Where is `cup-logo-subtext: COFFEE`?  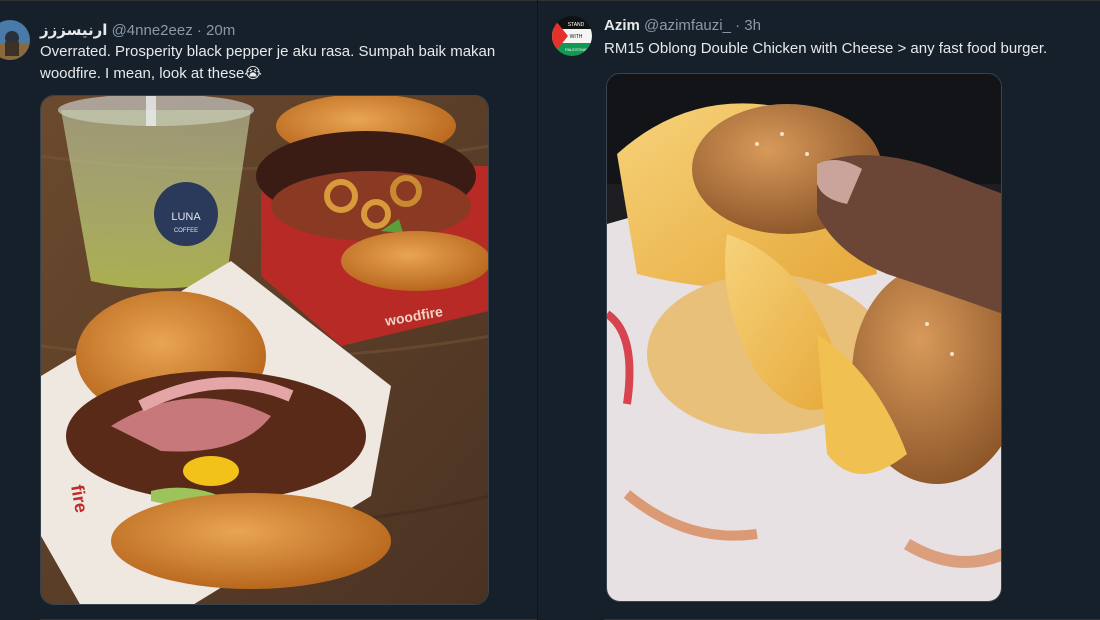 cup-logo-subtext: COFFEE is located at coordinates (186, 231).